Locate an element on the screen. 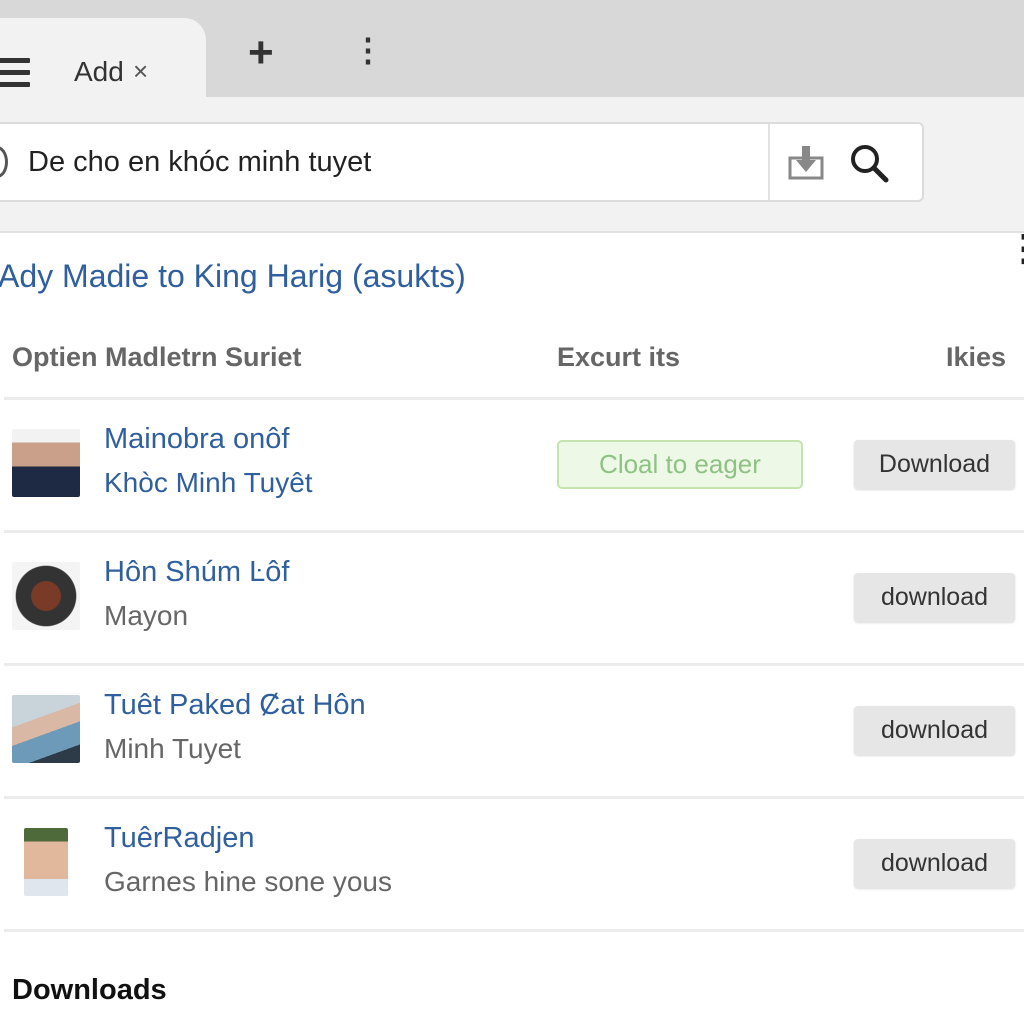 The height and width of the screenshot is (1024, 1024). column-header-action: Ikies is located at coordinates (976, 357).